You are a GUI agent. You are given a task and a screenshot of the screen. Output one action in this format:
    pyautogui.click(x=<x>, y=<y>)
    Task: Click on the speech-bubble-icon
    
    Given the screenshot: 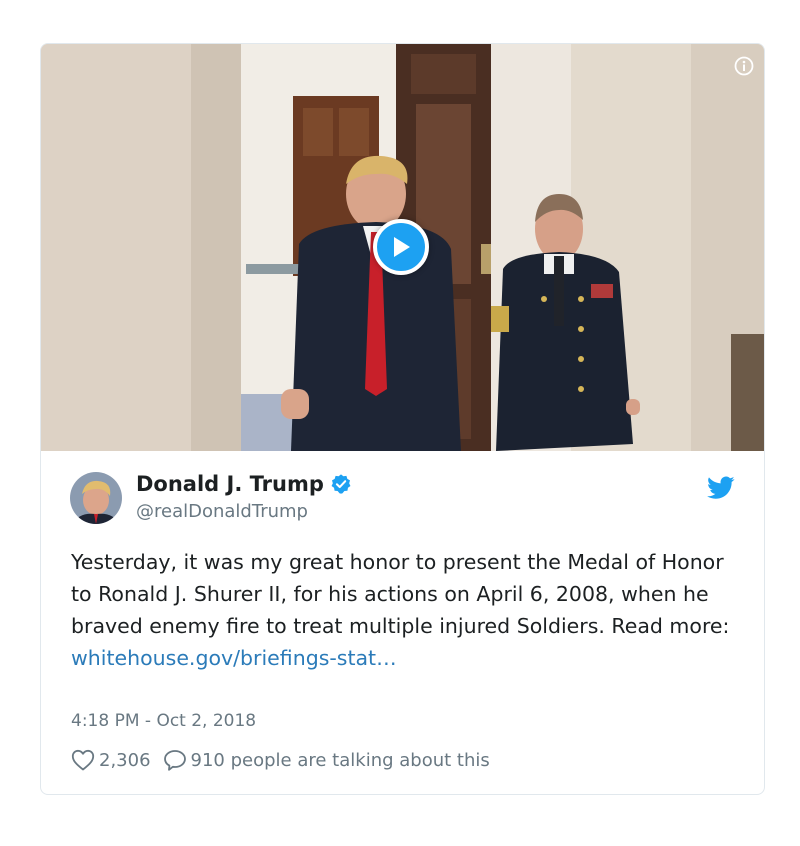 What is the action you would take?
    pyautogui.click(x=174, y=760)
    